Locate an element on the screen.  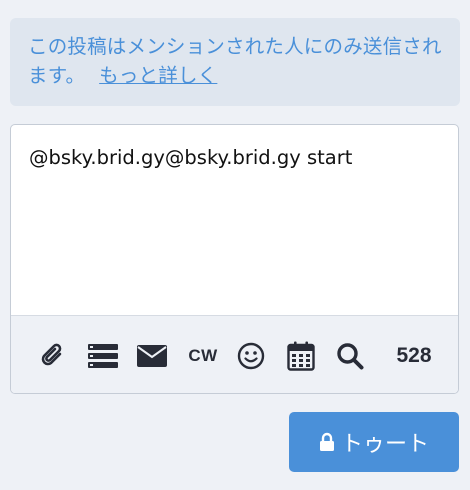
search-button is located at coordinates (350, 354).